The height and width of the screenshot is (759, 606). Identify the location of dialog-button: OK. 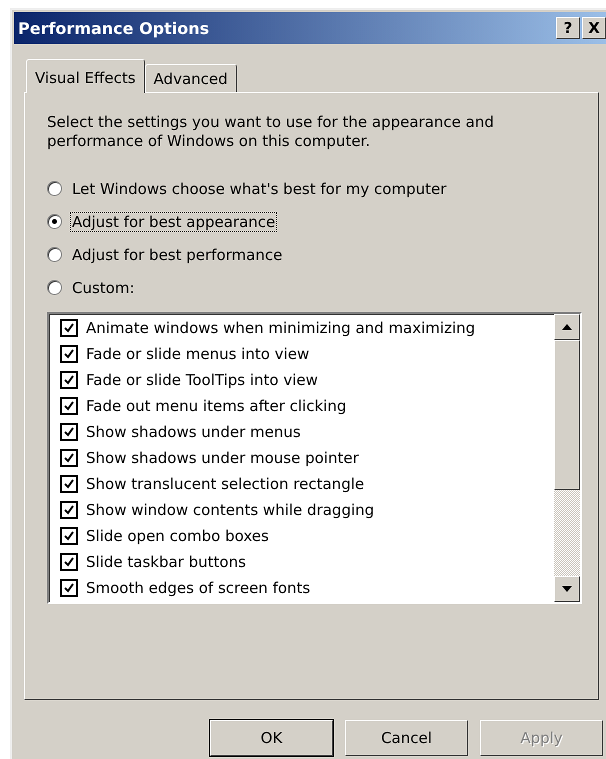
(271, 738).